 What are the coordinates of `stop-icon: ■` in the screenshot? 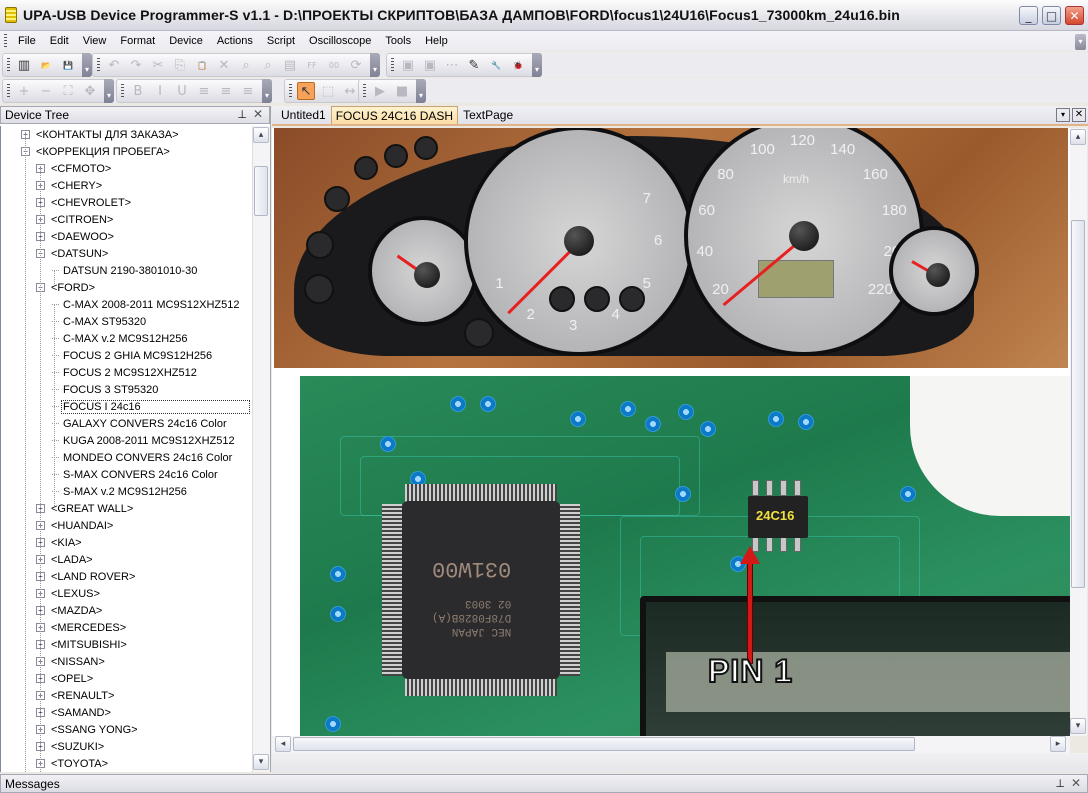 It's located at (402, 91).